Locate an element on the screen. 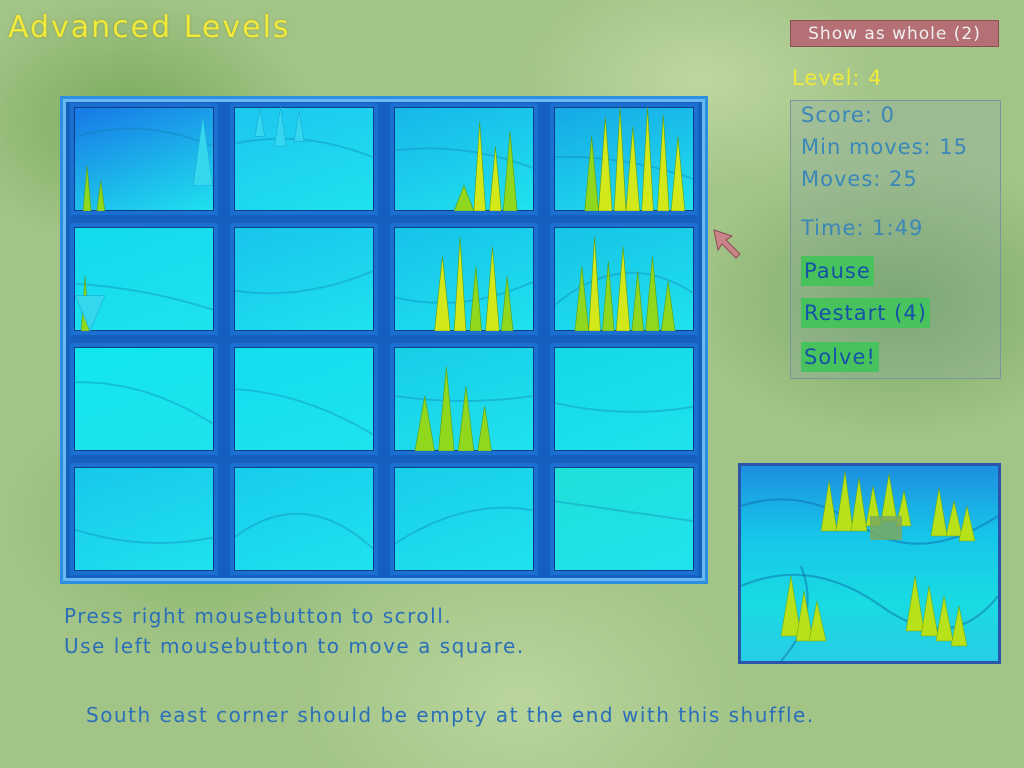 The width and height of the screenshot is (1024, 768). instruction-move: Use left mousebutton to move a square. is located at coordinates (294, 646).